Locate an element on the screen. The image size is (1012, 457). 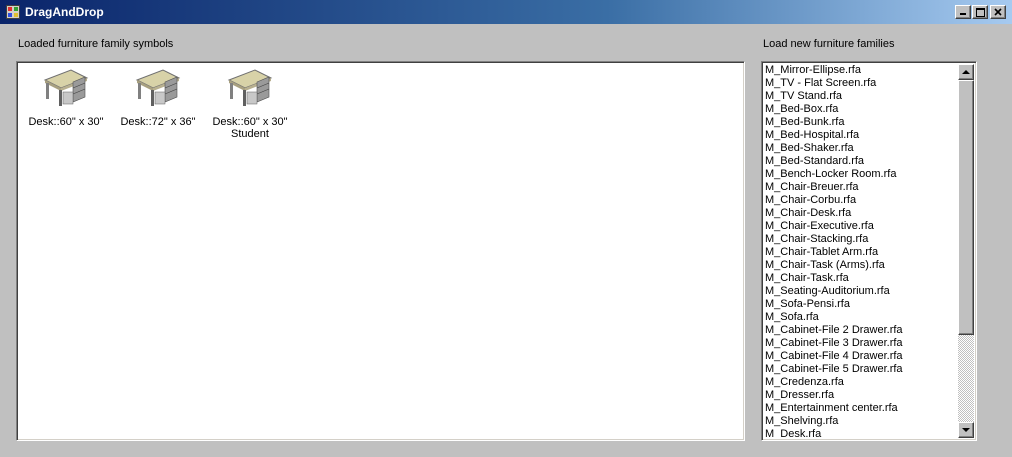
list-item: M_Shelving.rfa is located at coordinates (861, 421).